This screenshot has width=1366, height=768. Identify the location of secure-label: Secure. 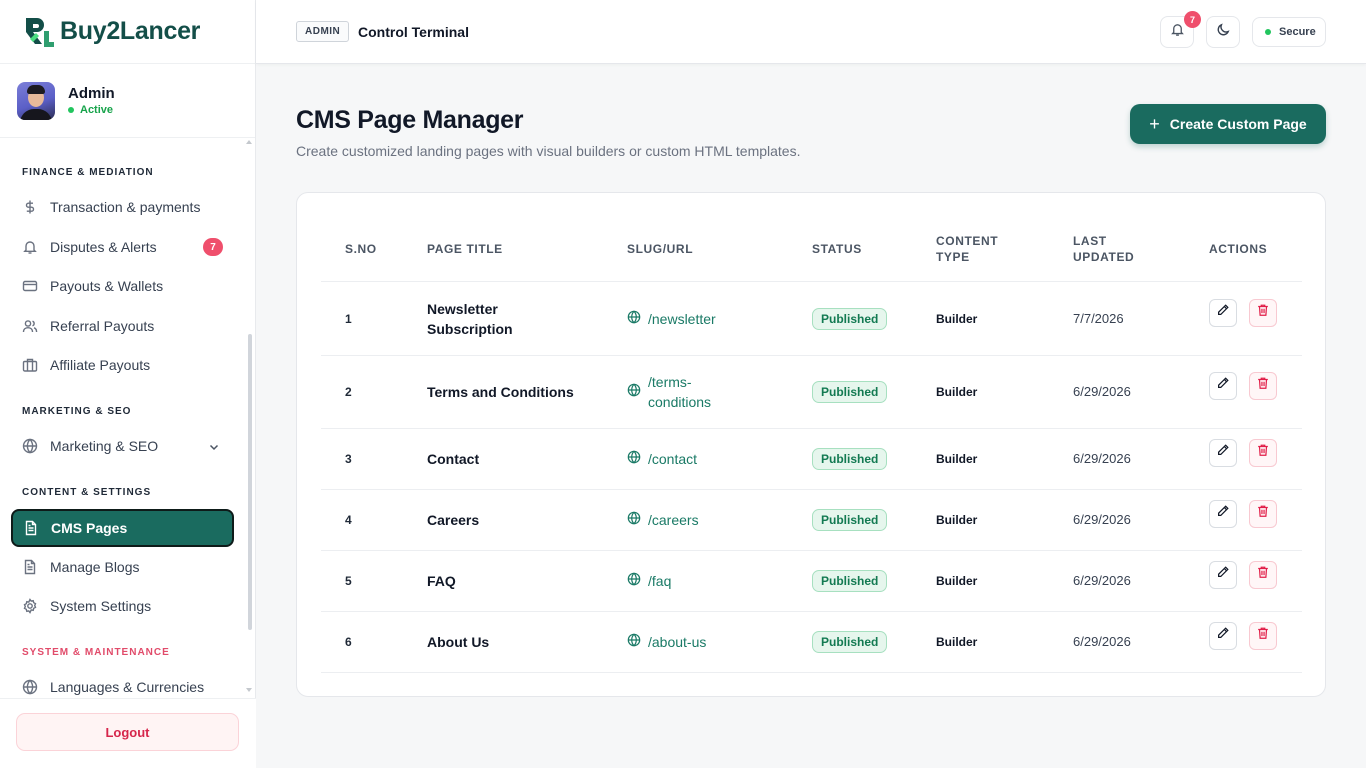
(1297, 32).